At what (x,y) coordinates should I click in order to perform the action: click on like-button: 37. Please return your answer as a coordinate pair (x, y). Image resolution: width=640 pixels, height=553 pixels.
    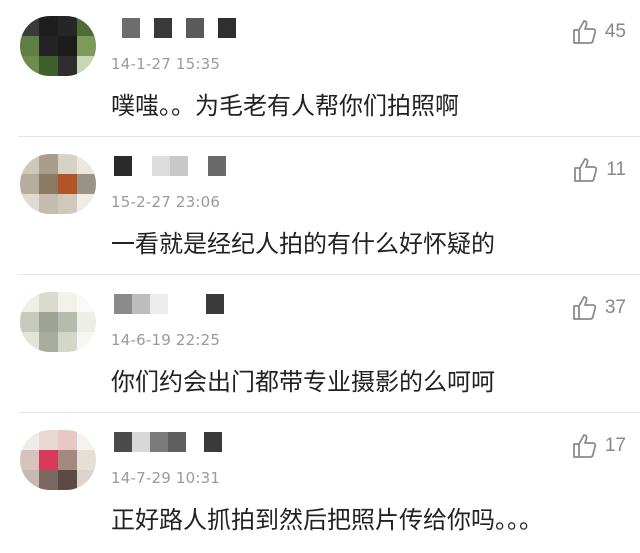
    Looking at the image, I should click on (598, 308).